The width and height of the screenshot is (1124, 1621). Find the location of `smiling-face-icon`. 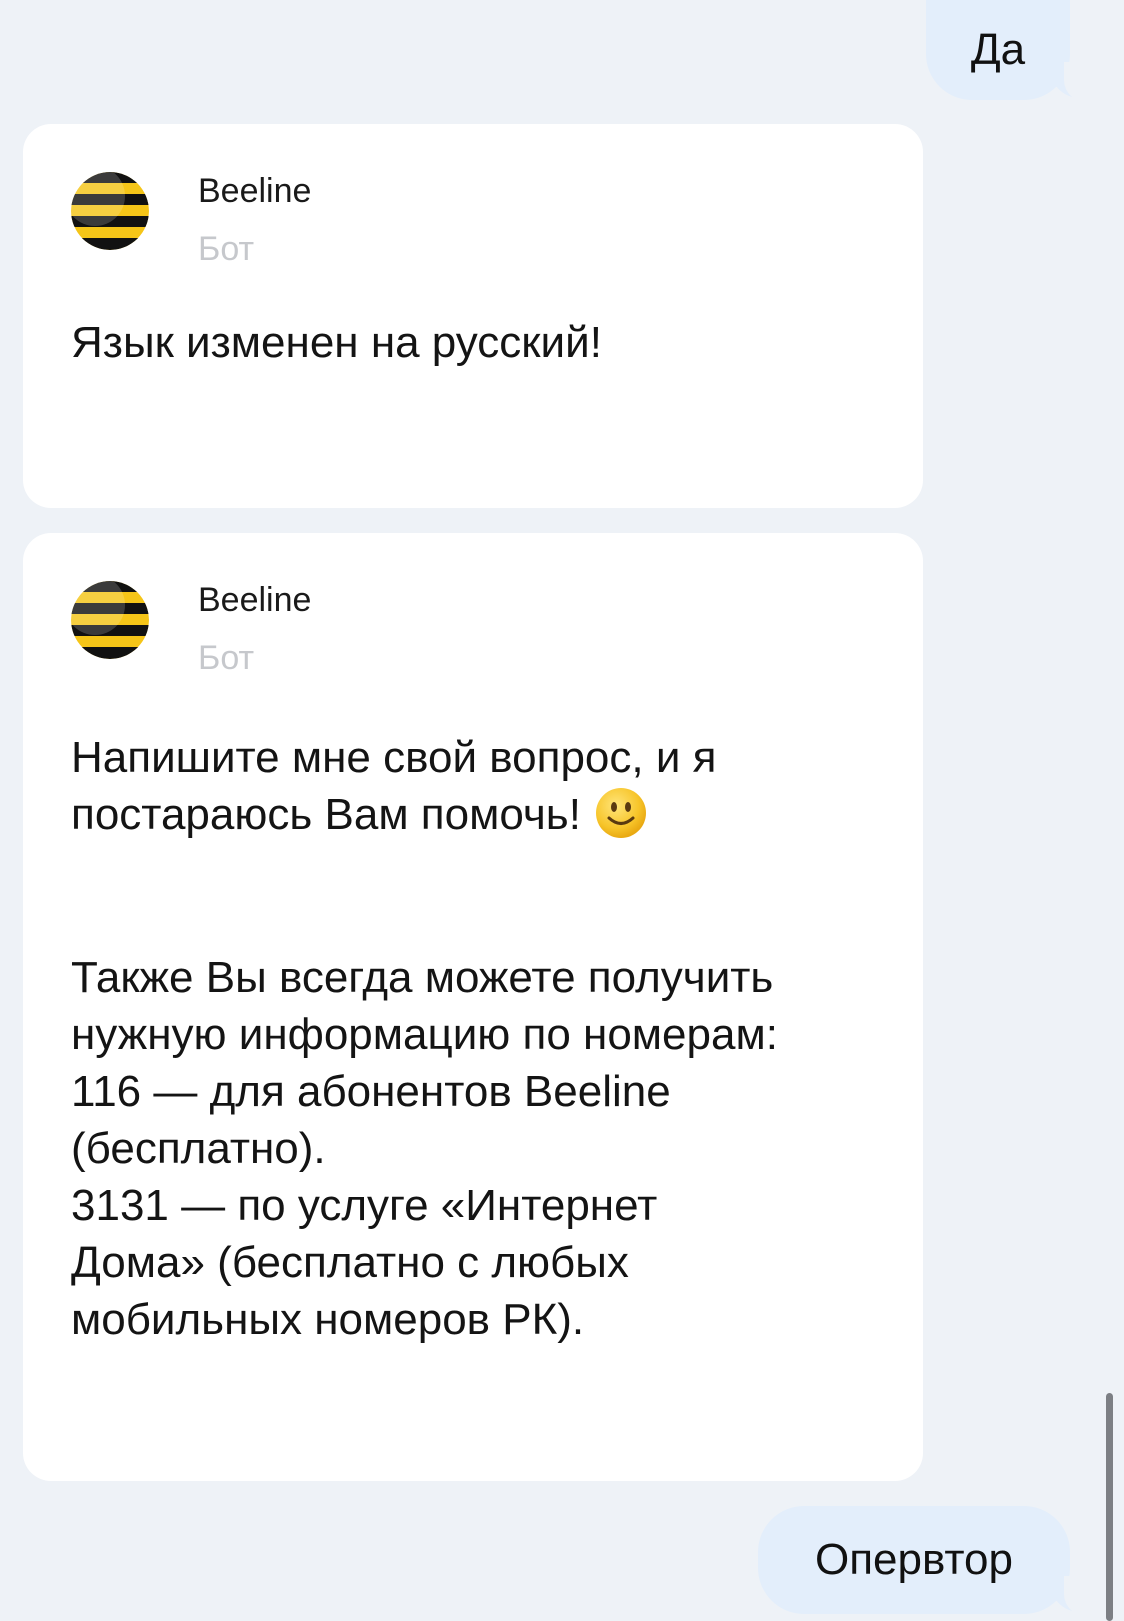

smiling-face-icon is located at coordinates (621, 813).